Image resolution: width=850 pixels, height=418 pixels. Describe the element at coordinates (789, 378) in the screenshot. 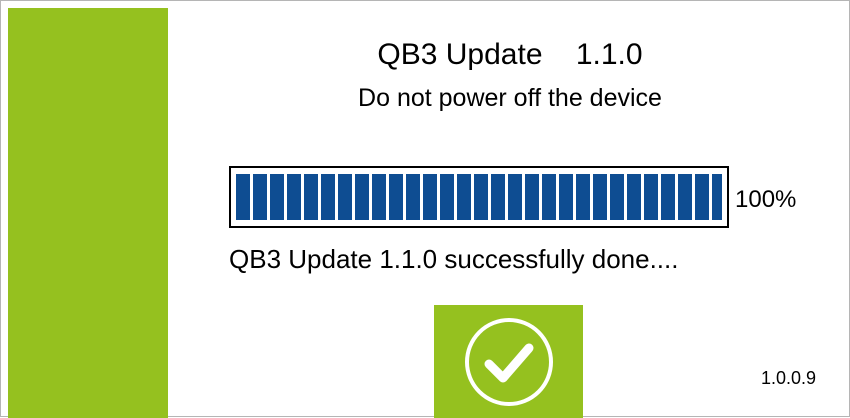

I see `version-label: 1.0.0.9` at that location.